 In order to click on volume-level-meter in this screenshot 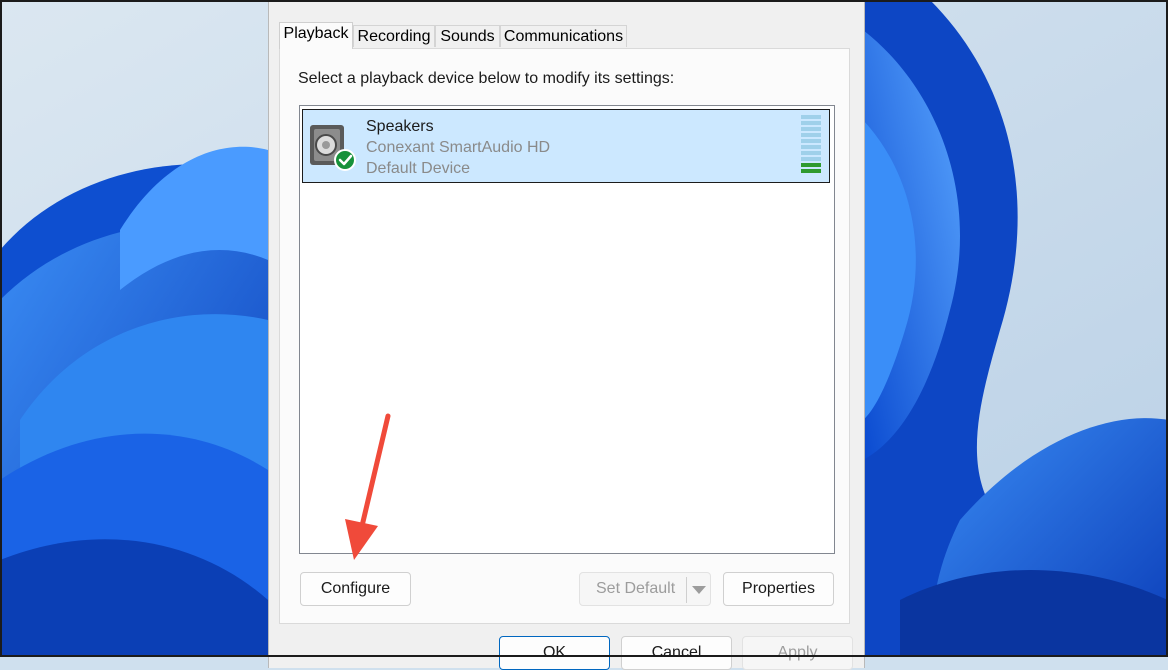, I will do `click(811, 145)`.